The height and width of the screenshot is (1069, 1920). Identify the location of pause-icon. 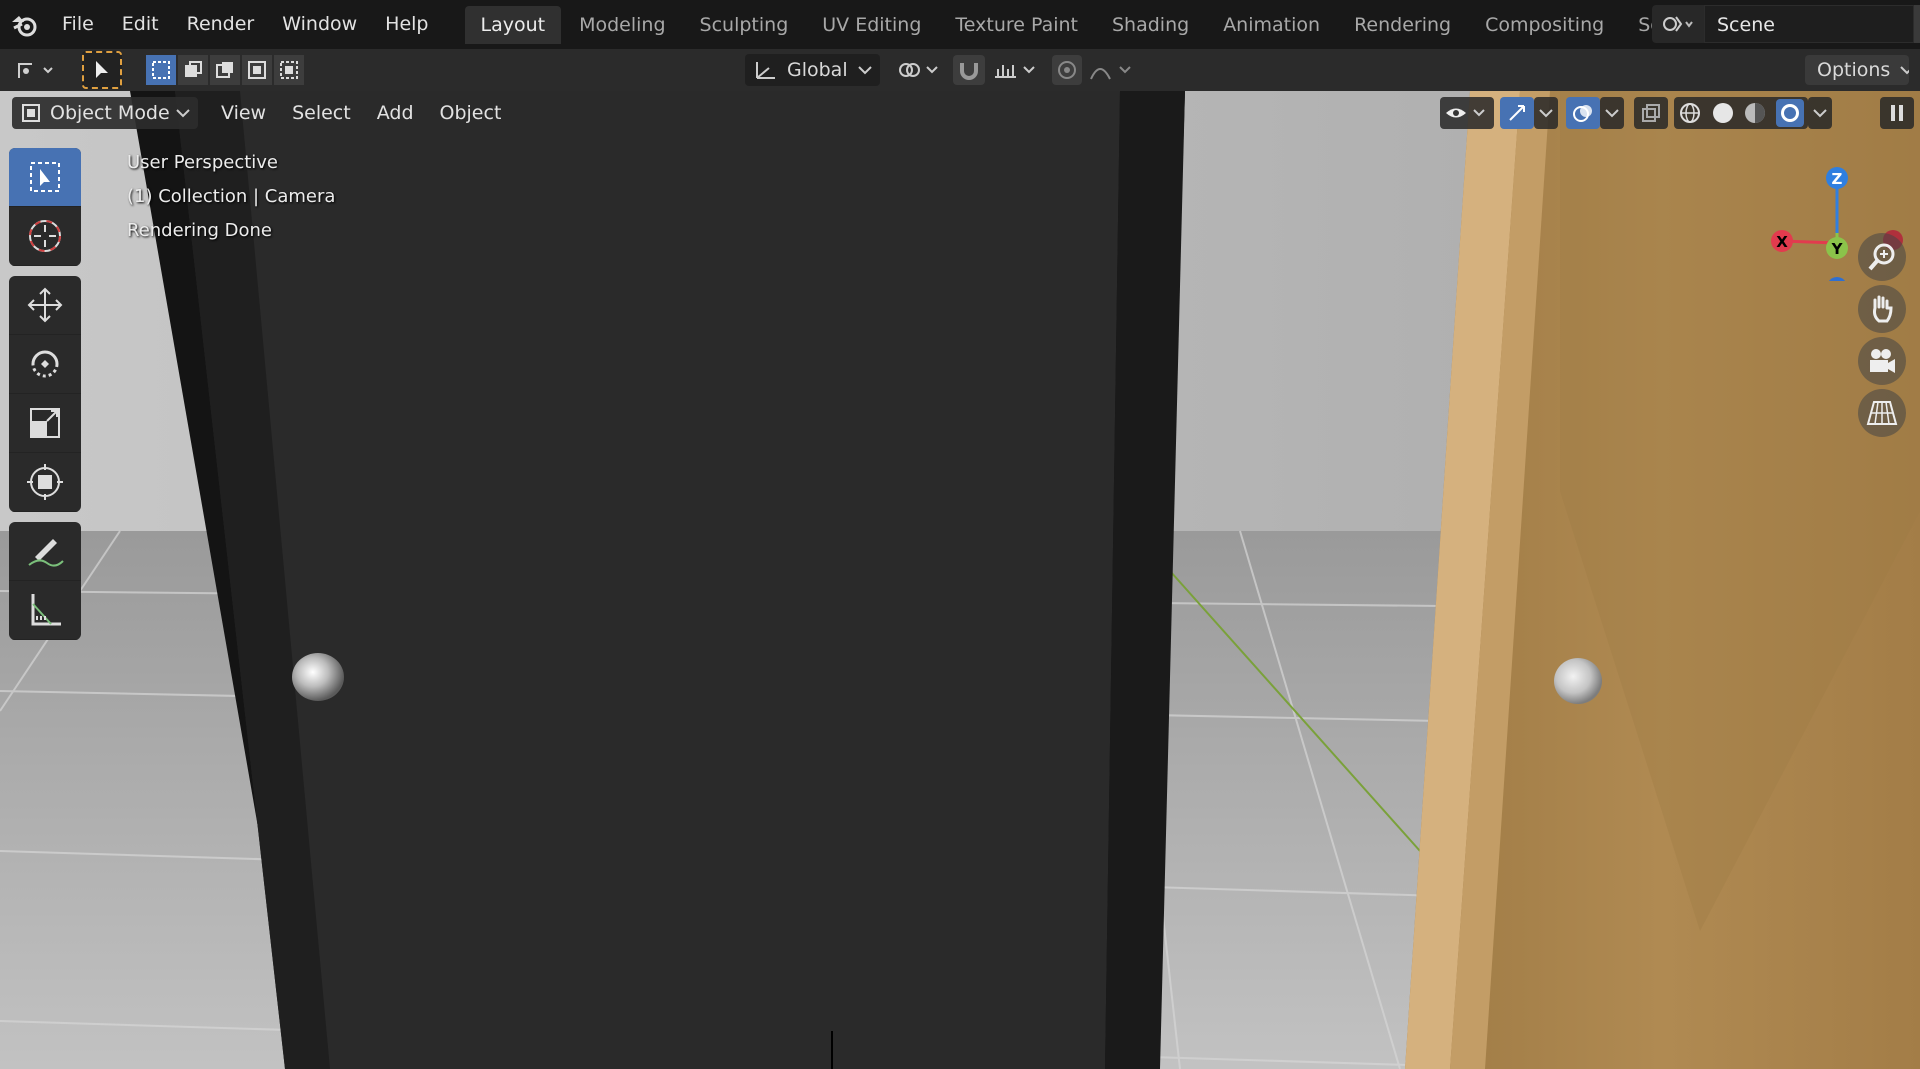
(1897, 113).